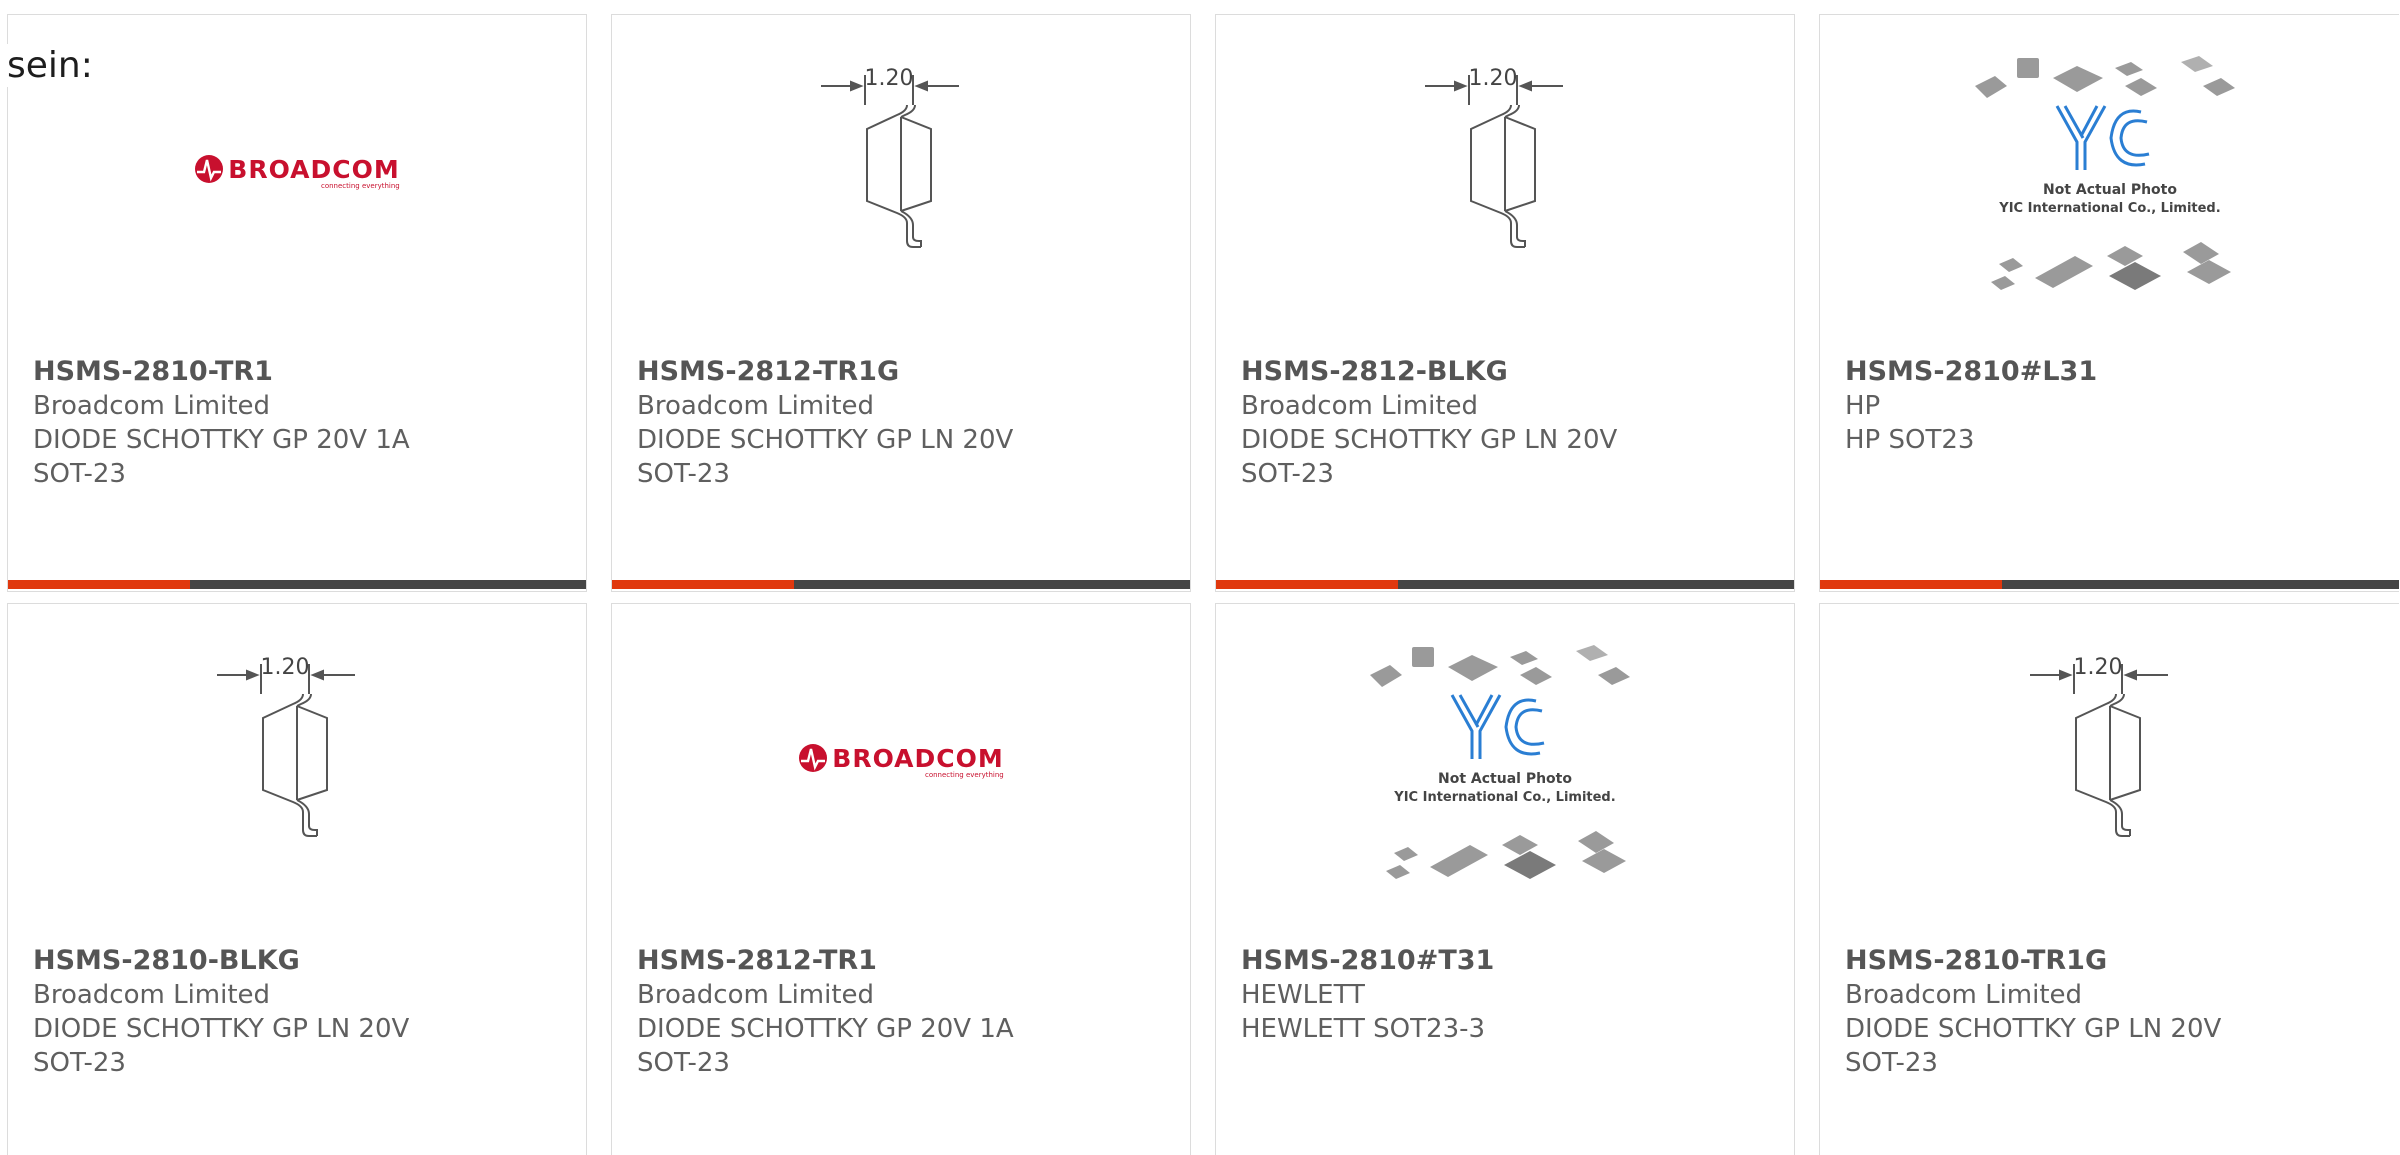 The image size is (2400, 1155). Describe the element at coordinates (903, 961) in the screenshot. I see `part-number-link: HSMS-2812-TR1` at that location.